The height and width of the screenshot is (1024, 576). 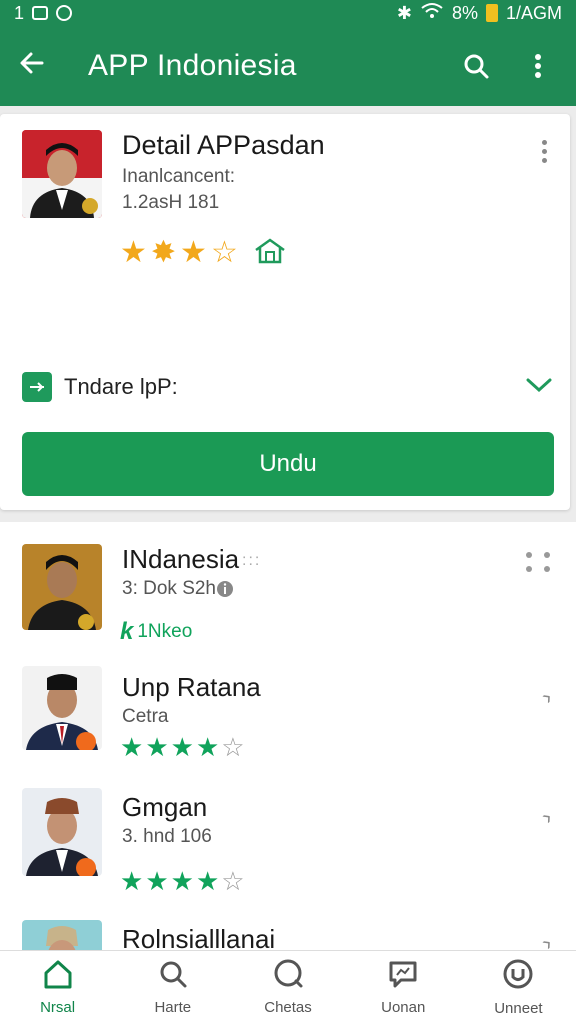 I want to click on list-item-subtitle: Cetra, so click(x=145, y=716).